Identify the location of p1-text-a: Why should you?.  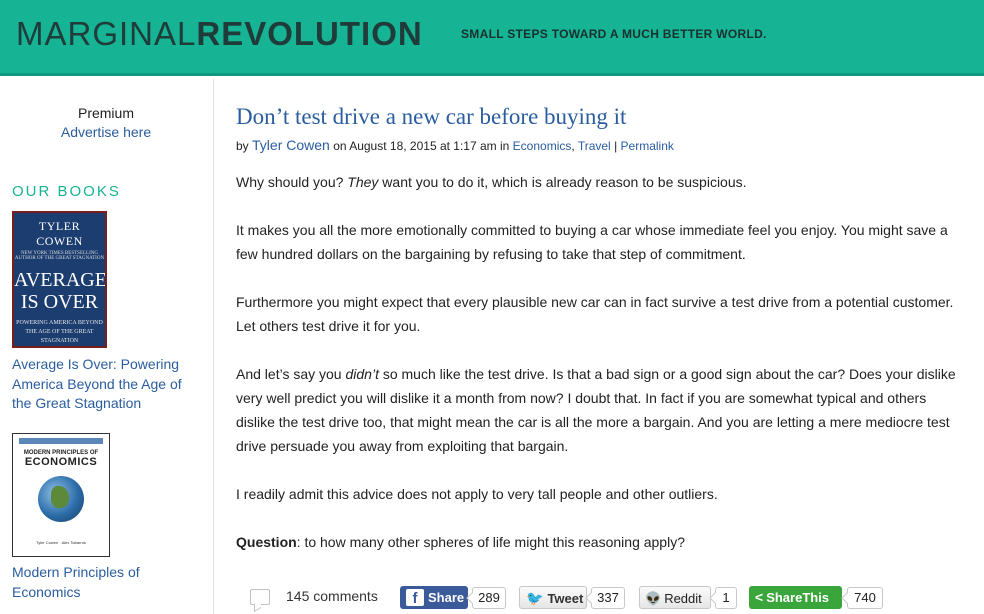
(292, 182).